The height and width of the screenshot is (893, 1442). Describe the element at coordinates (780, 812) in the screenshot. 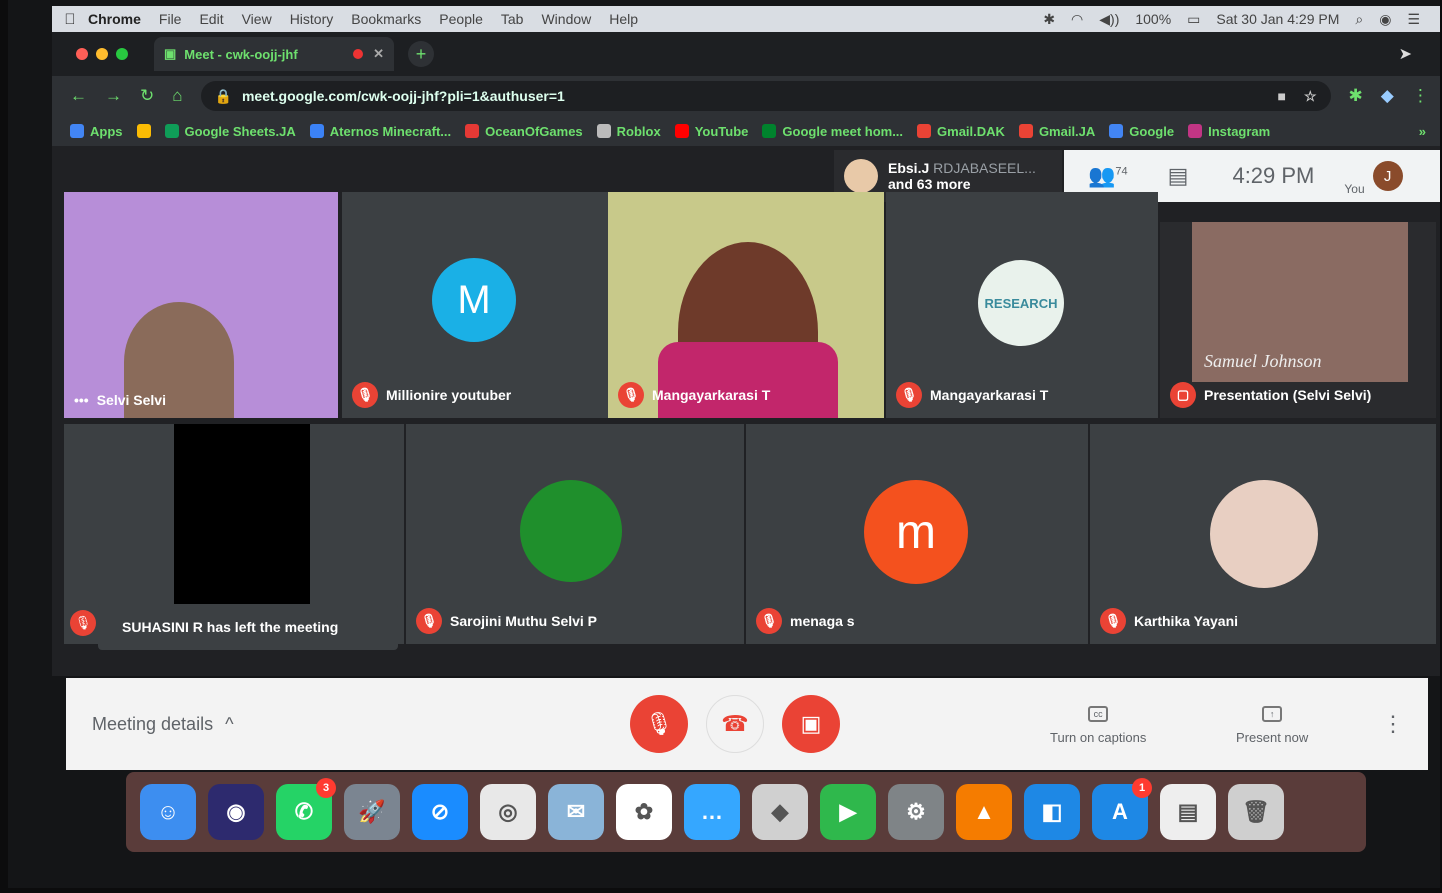

I see `roblox-icon: ◆` at that location.